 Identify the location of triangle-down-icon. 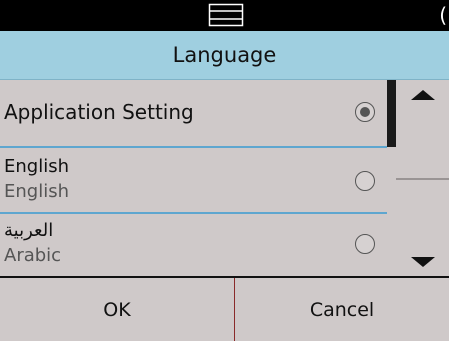
(423, 262).